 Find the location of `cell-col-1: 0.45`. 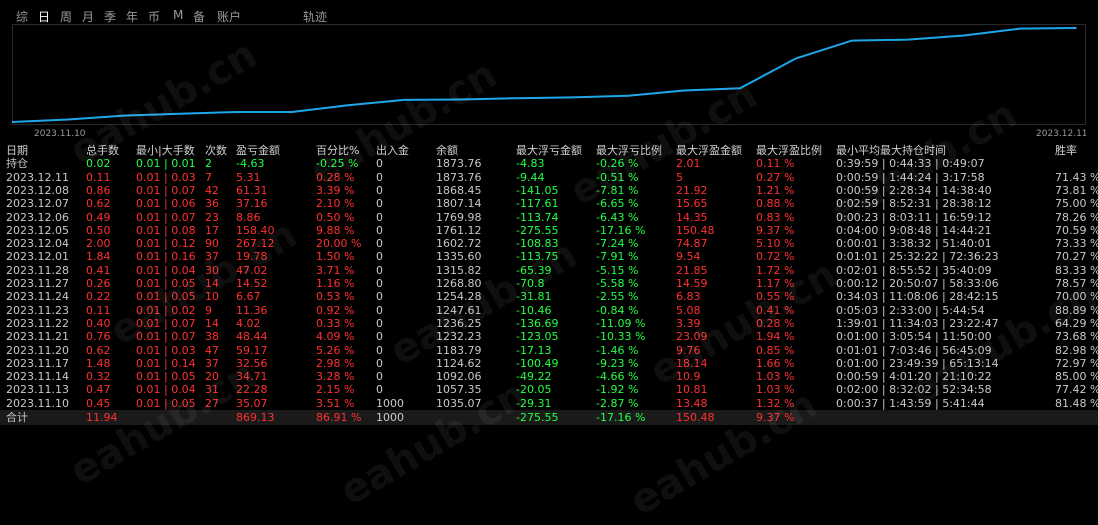

cell-col-1: 0.45 is located at coordinates (98, 403).